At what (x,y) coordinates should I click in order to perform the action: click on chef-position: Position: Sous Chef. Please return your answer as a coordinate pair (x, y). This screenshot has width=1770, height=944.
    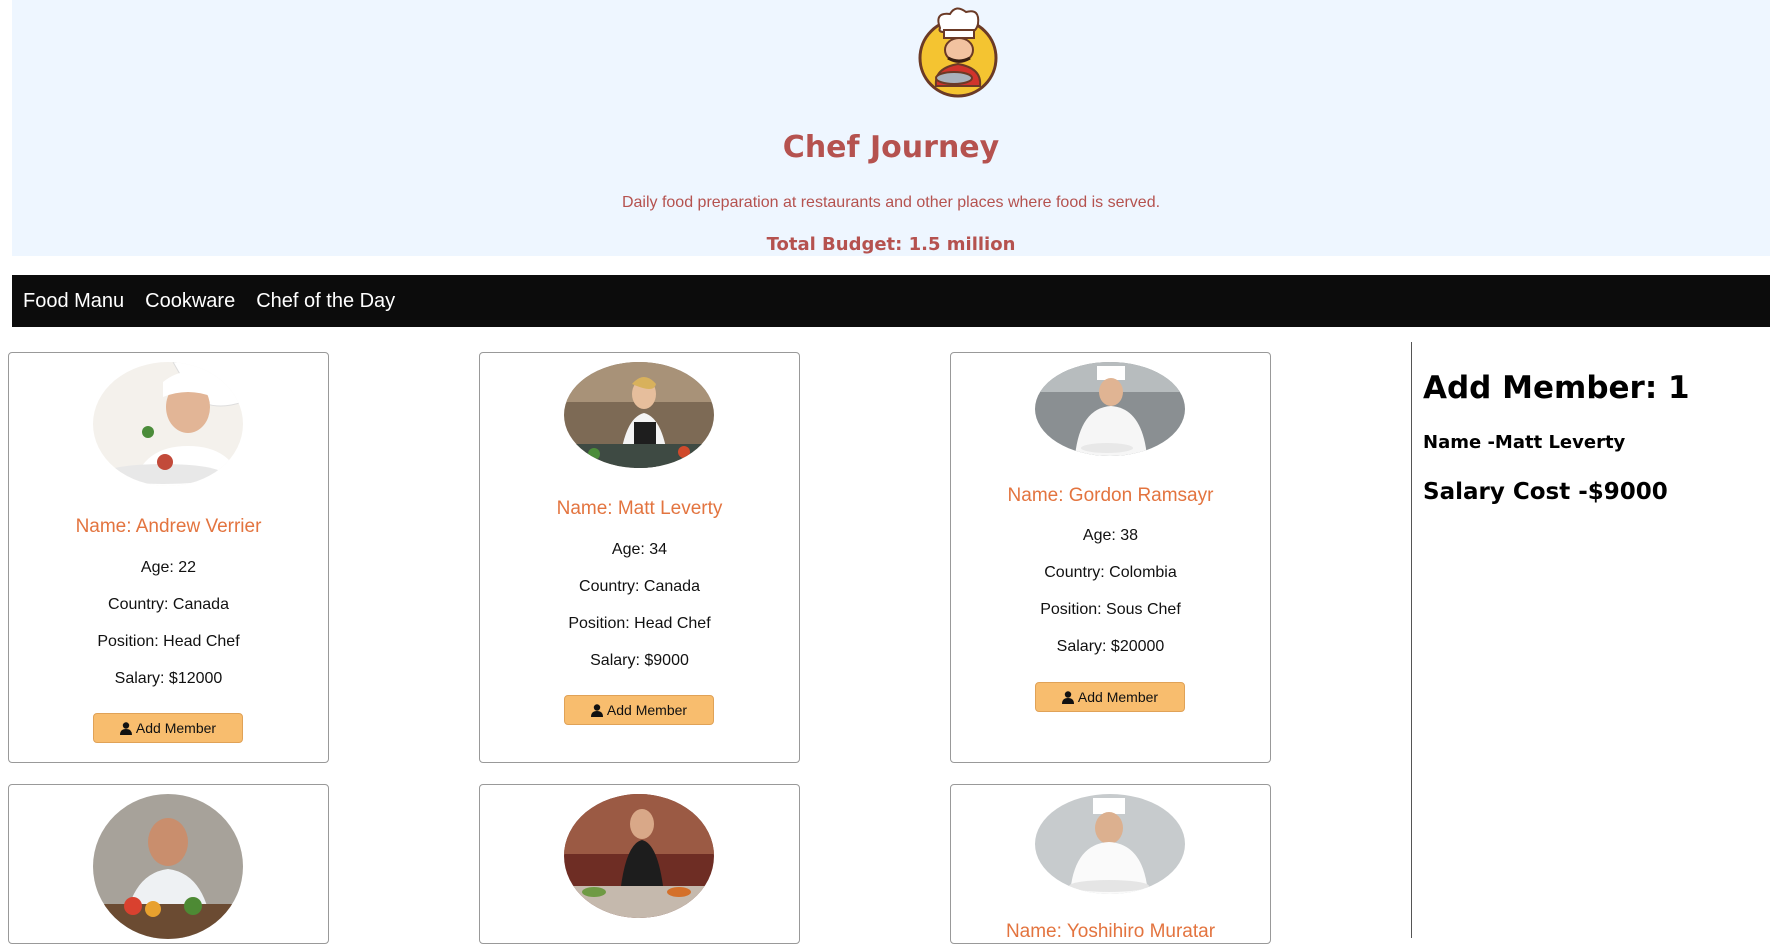
    Looking at the image, I should click on (1110, 609).